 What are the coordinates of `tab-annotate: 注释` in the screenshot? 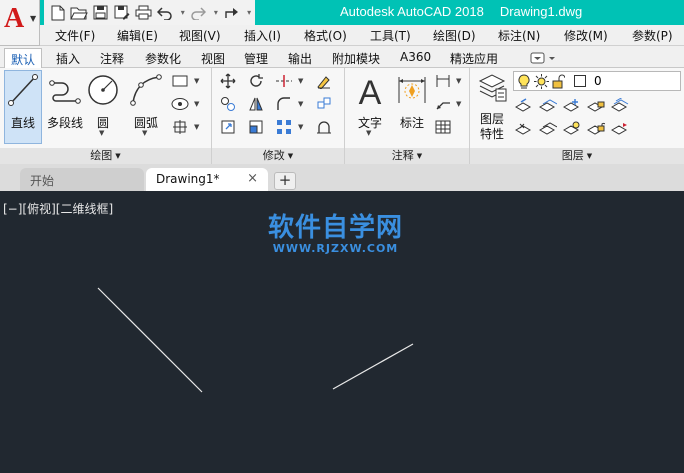 It's located at (112, 58).